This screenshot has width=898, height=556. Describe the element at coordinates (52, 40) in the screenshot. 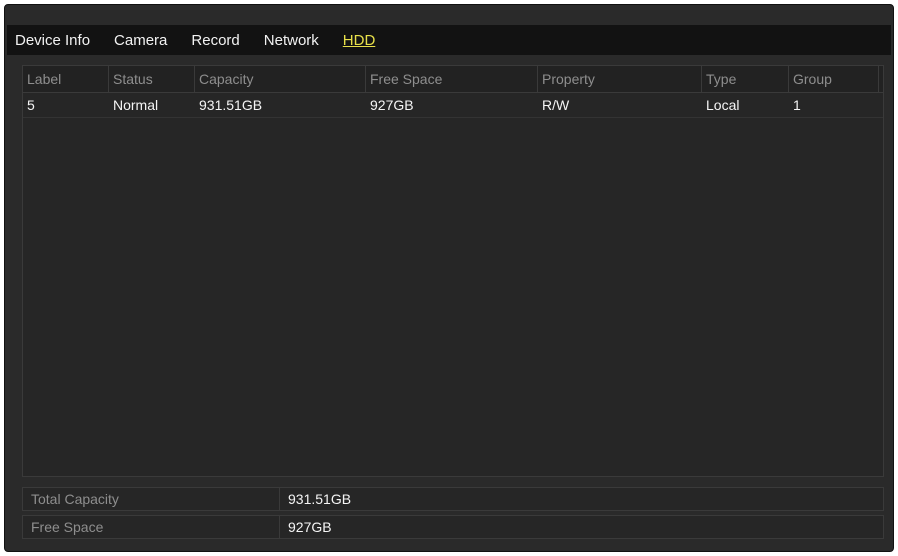

I see `tab-device-info: Device Info` at that location.